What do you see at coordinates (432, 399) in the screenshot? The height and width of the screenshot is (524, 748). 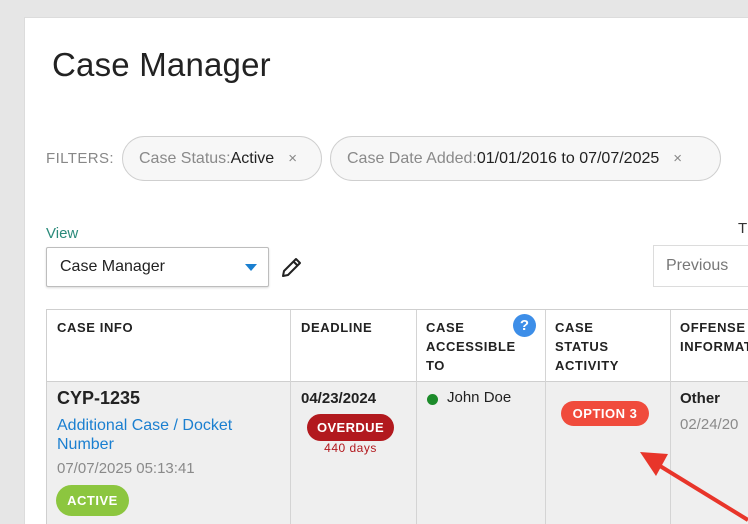 I see `online-status-dot` at bounding box center [432, 399].